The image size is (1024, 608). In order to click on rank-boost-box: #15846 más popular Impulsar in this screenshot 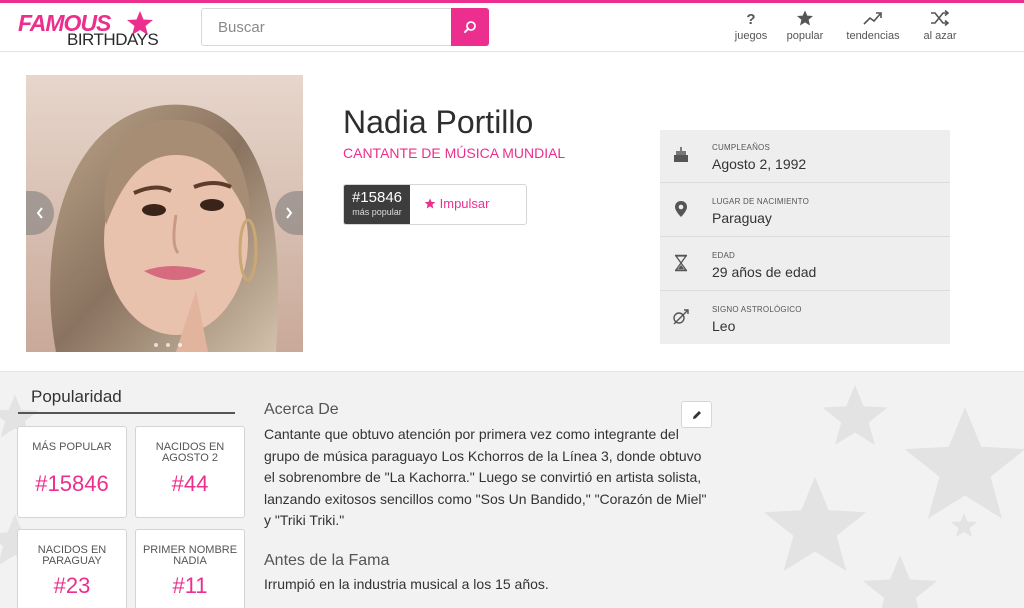, I will do `click(435, 204)`.